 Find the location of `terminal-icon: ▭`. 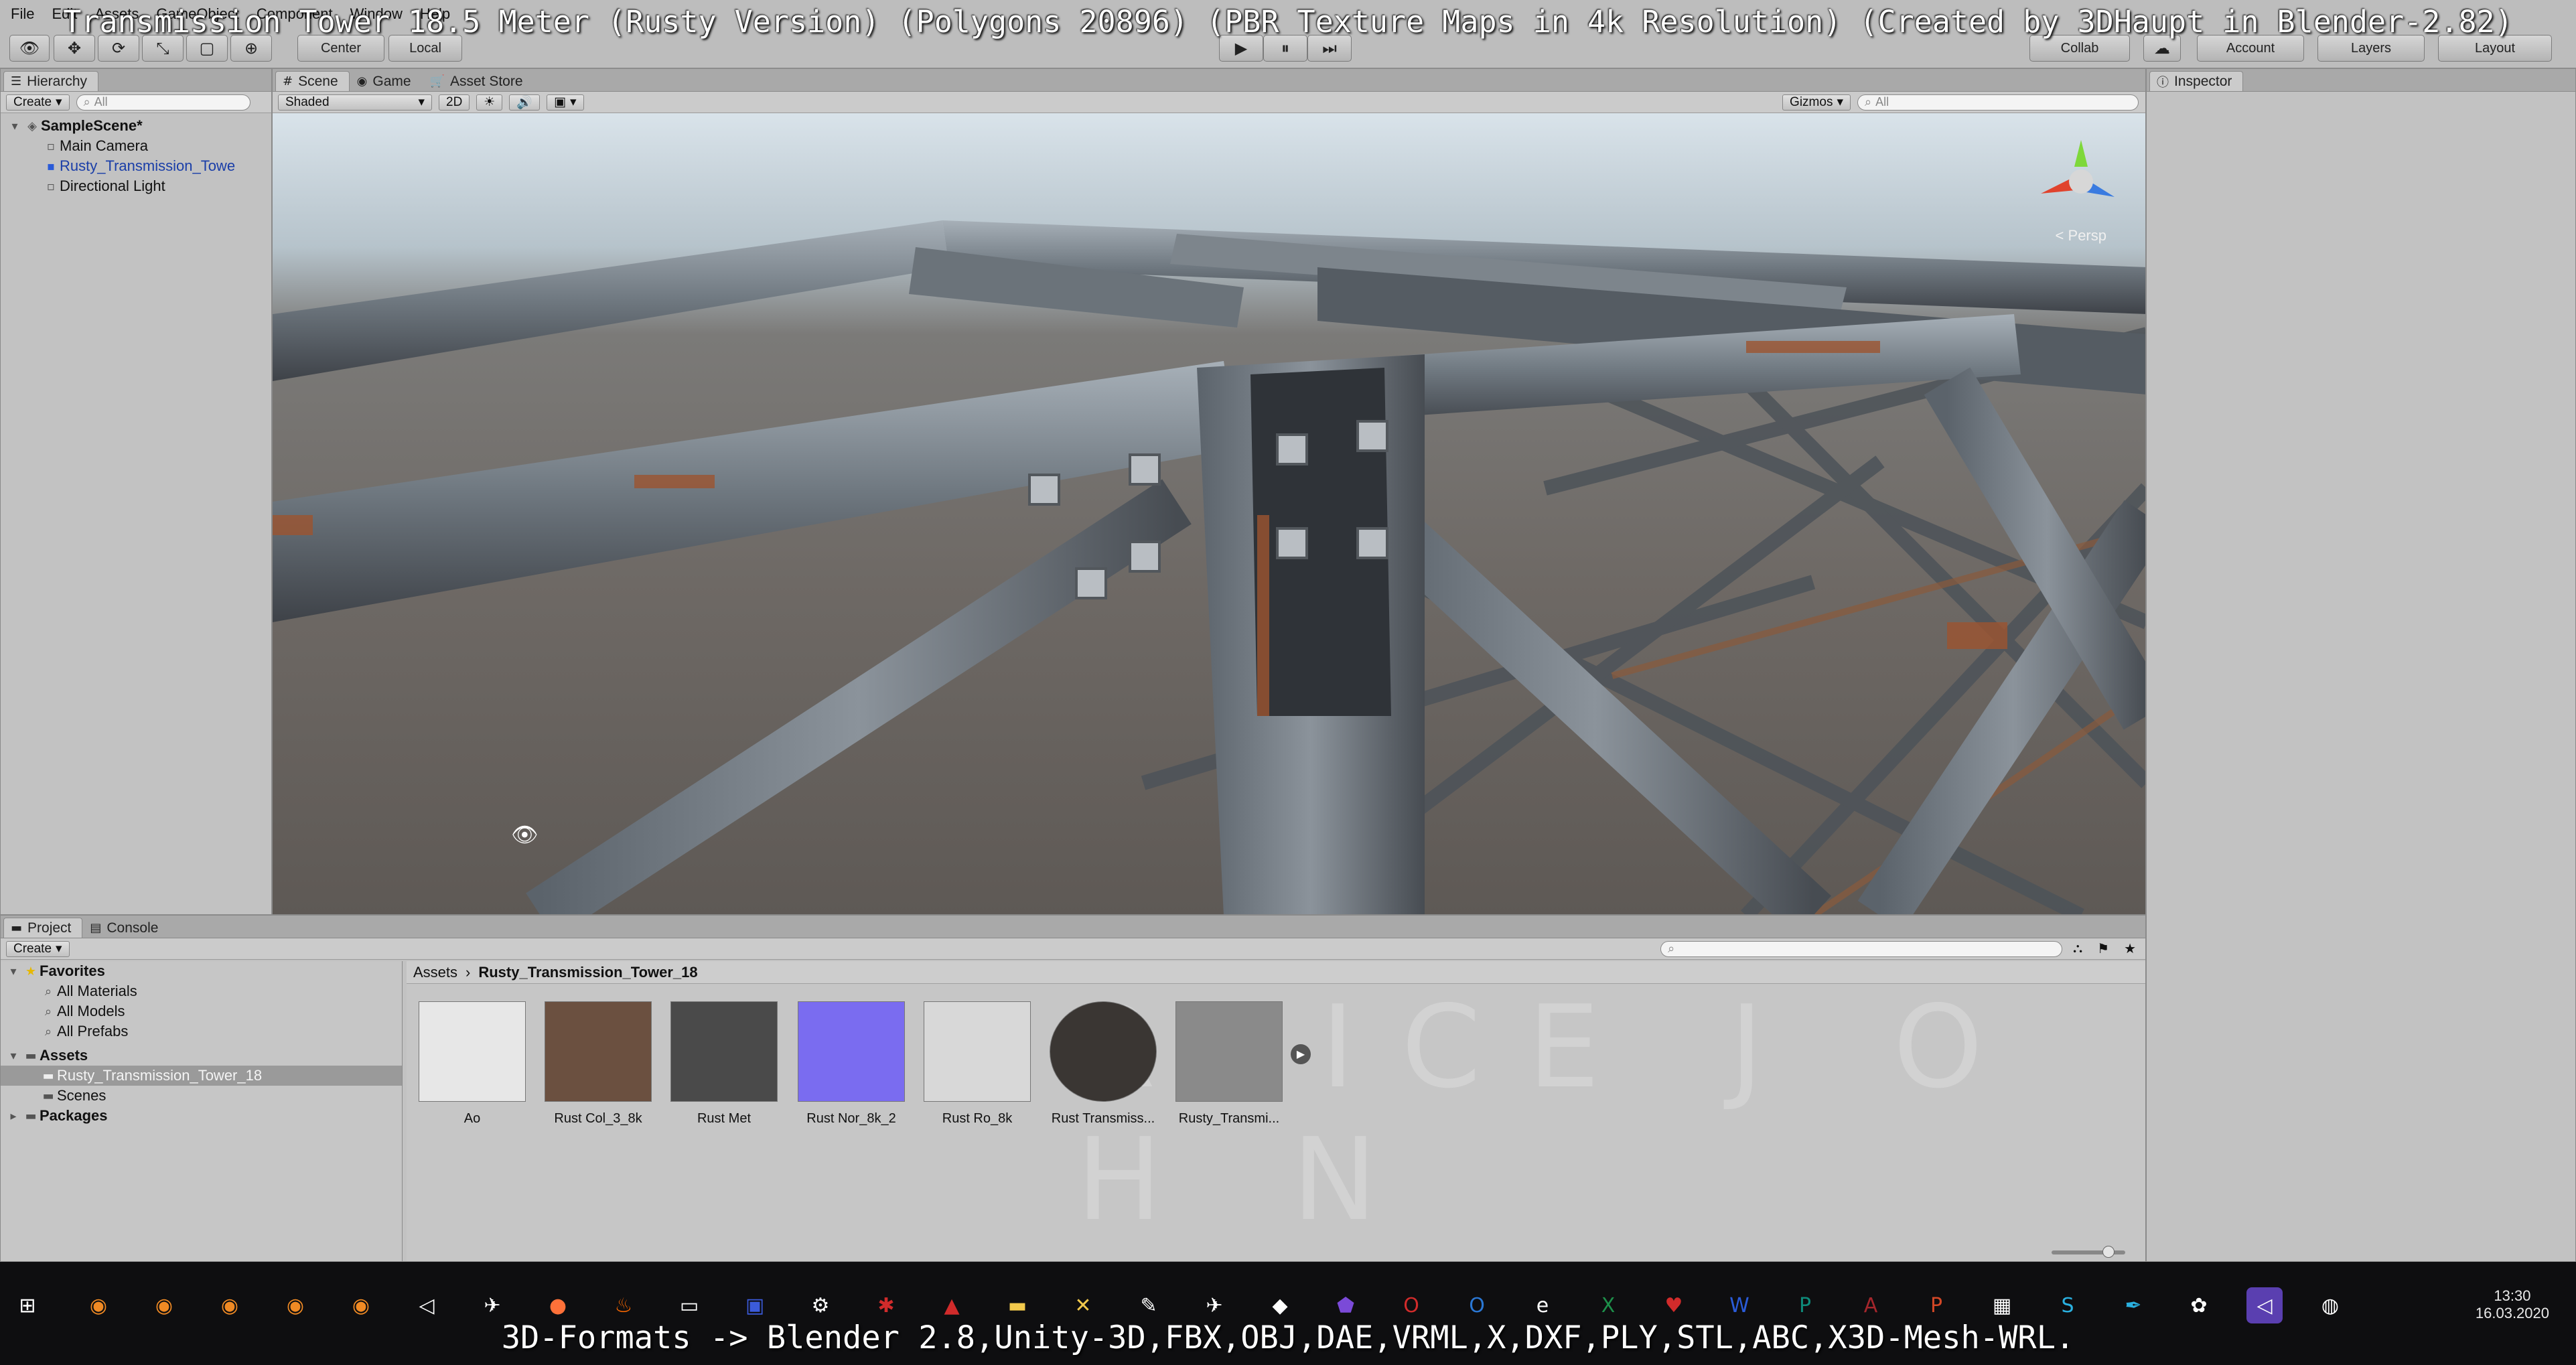

terminal-icon: ▭ is located at coordinates (689, 1305).